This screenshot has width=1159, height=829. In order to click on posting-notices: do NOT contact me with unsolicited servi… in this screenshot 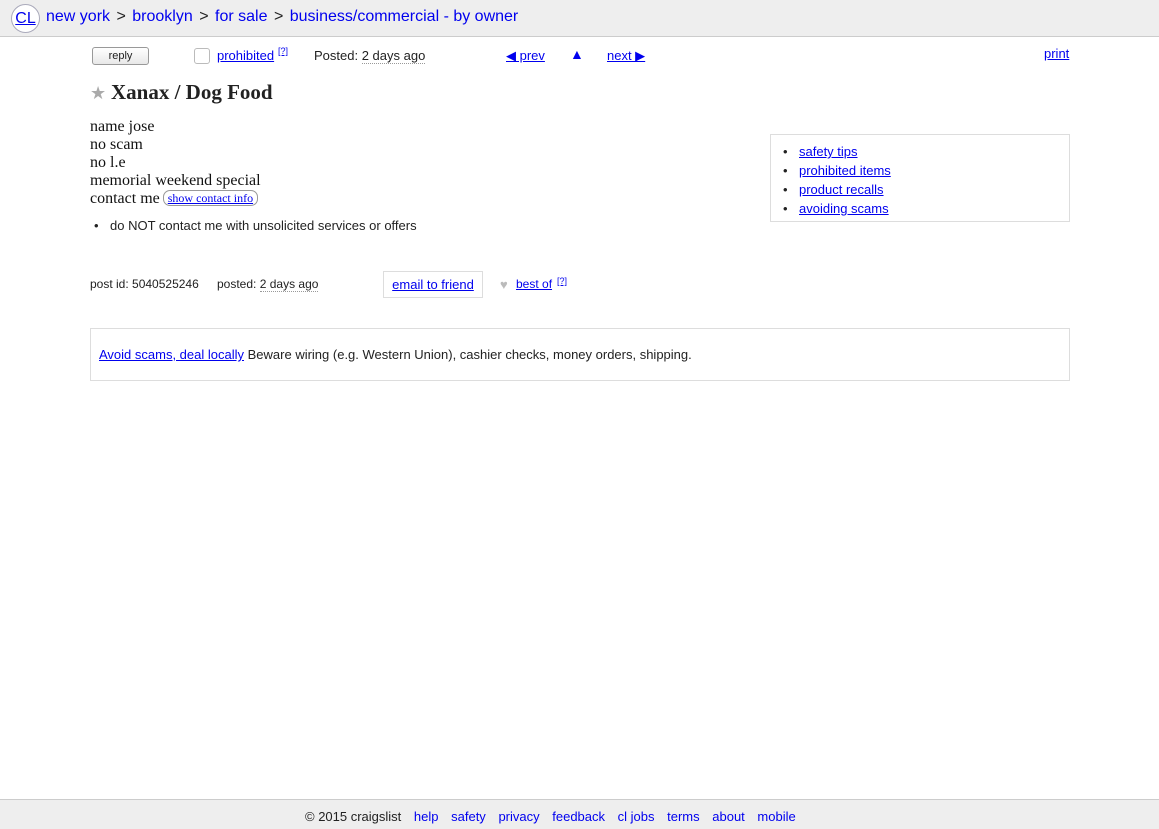, I will do `click(255, 225)`.